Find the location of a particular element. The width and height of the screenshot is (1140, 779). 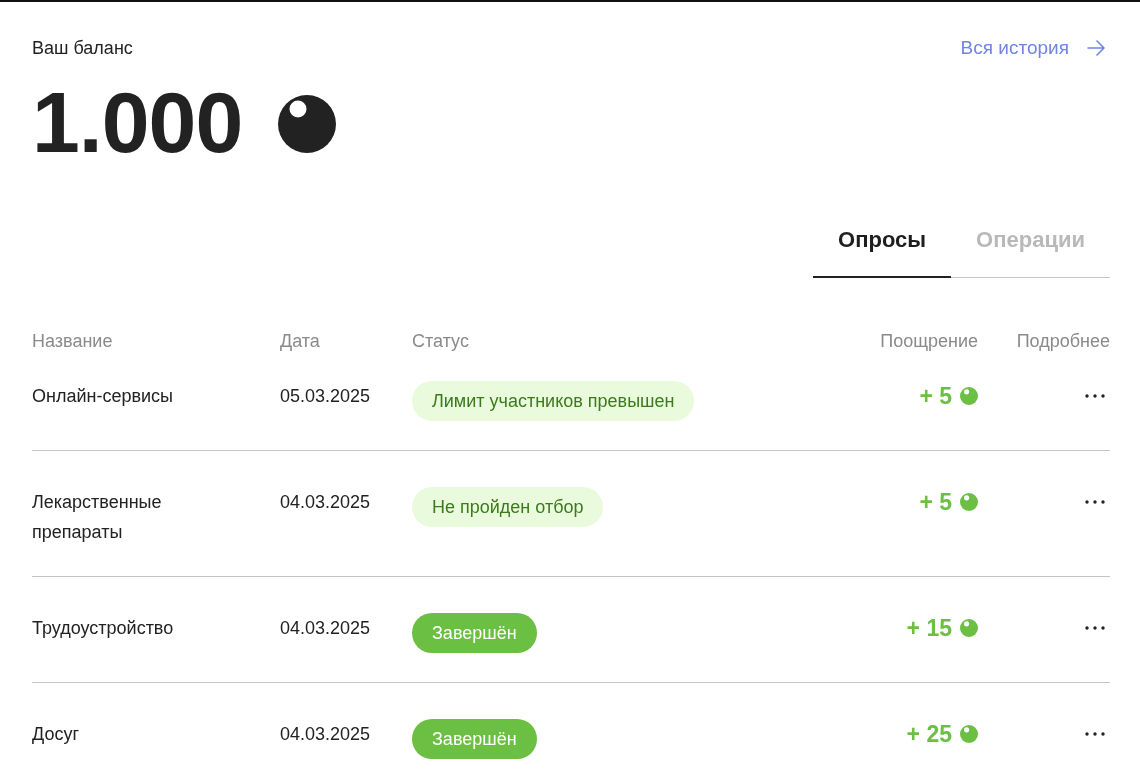

balance-amount: 1.000 is located at coordinates (137, 122).